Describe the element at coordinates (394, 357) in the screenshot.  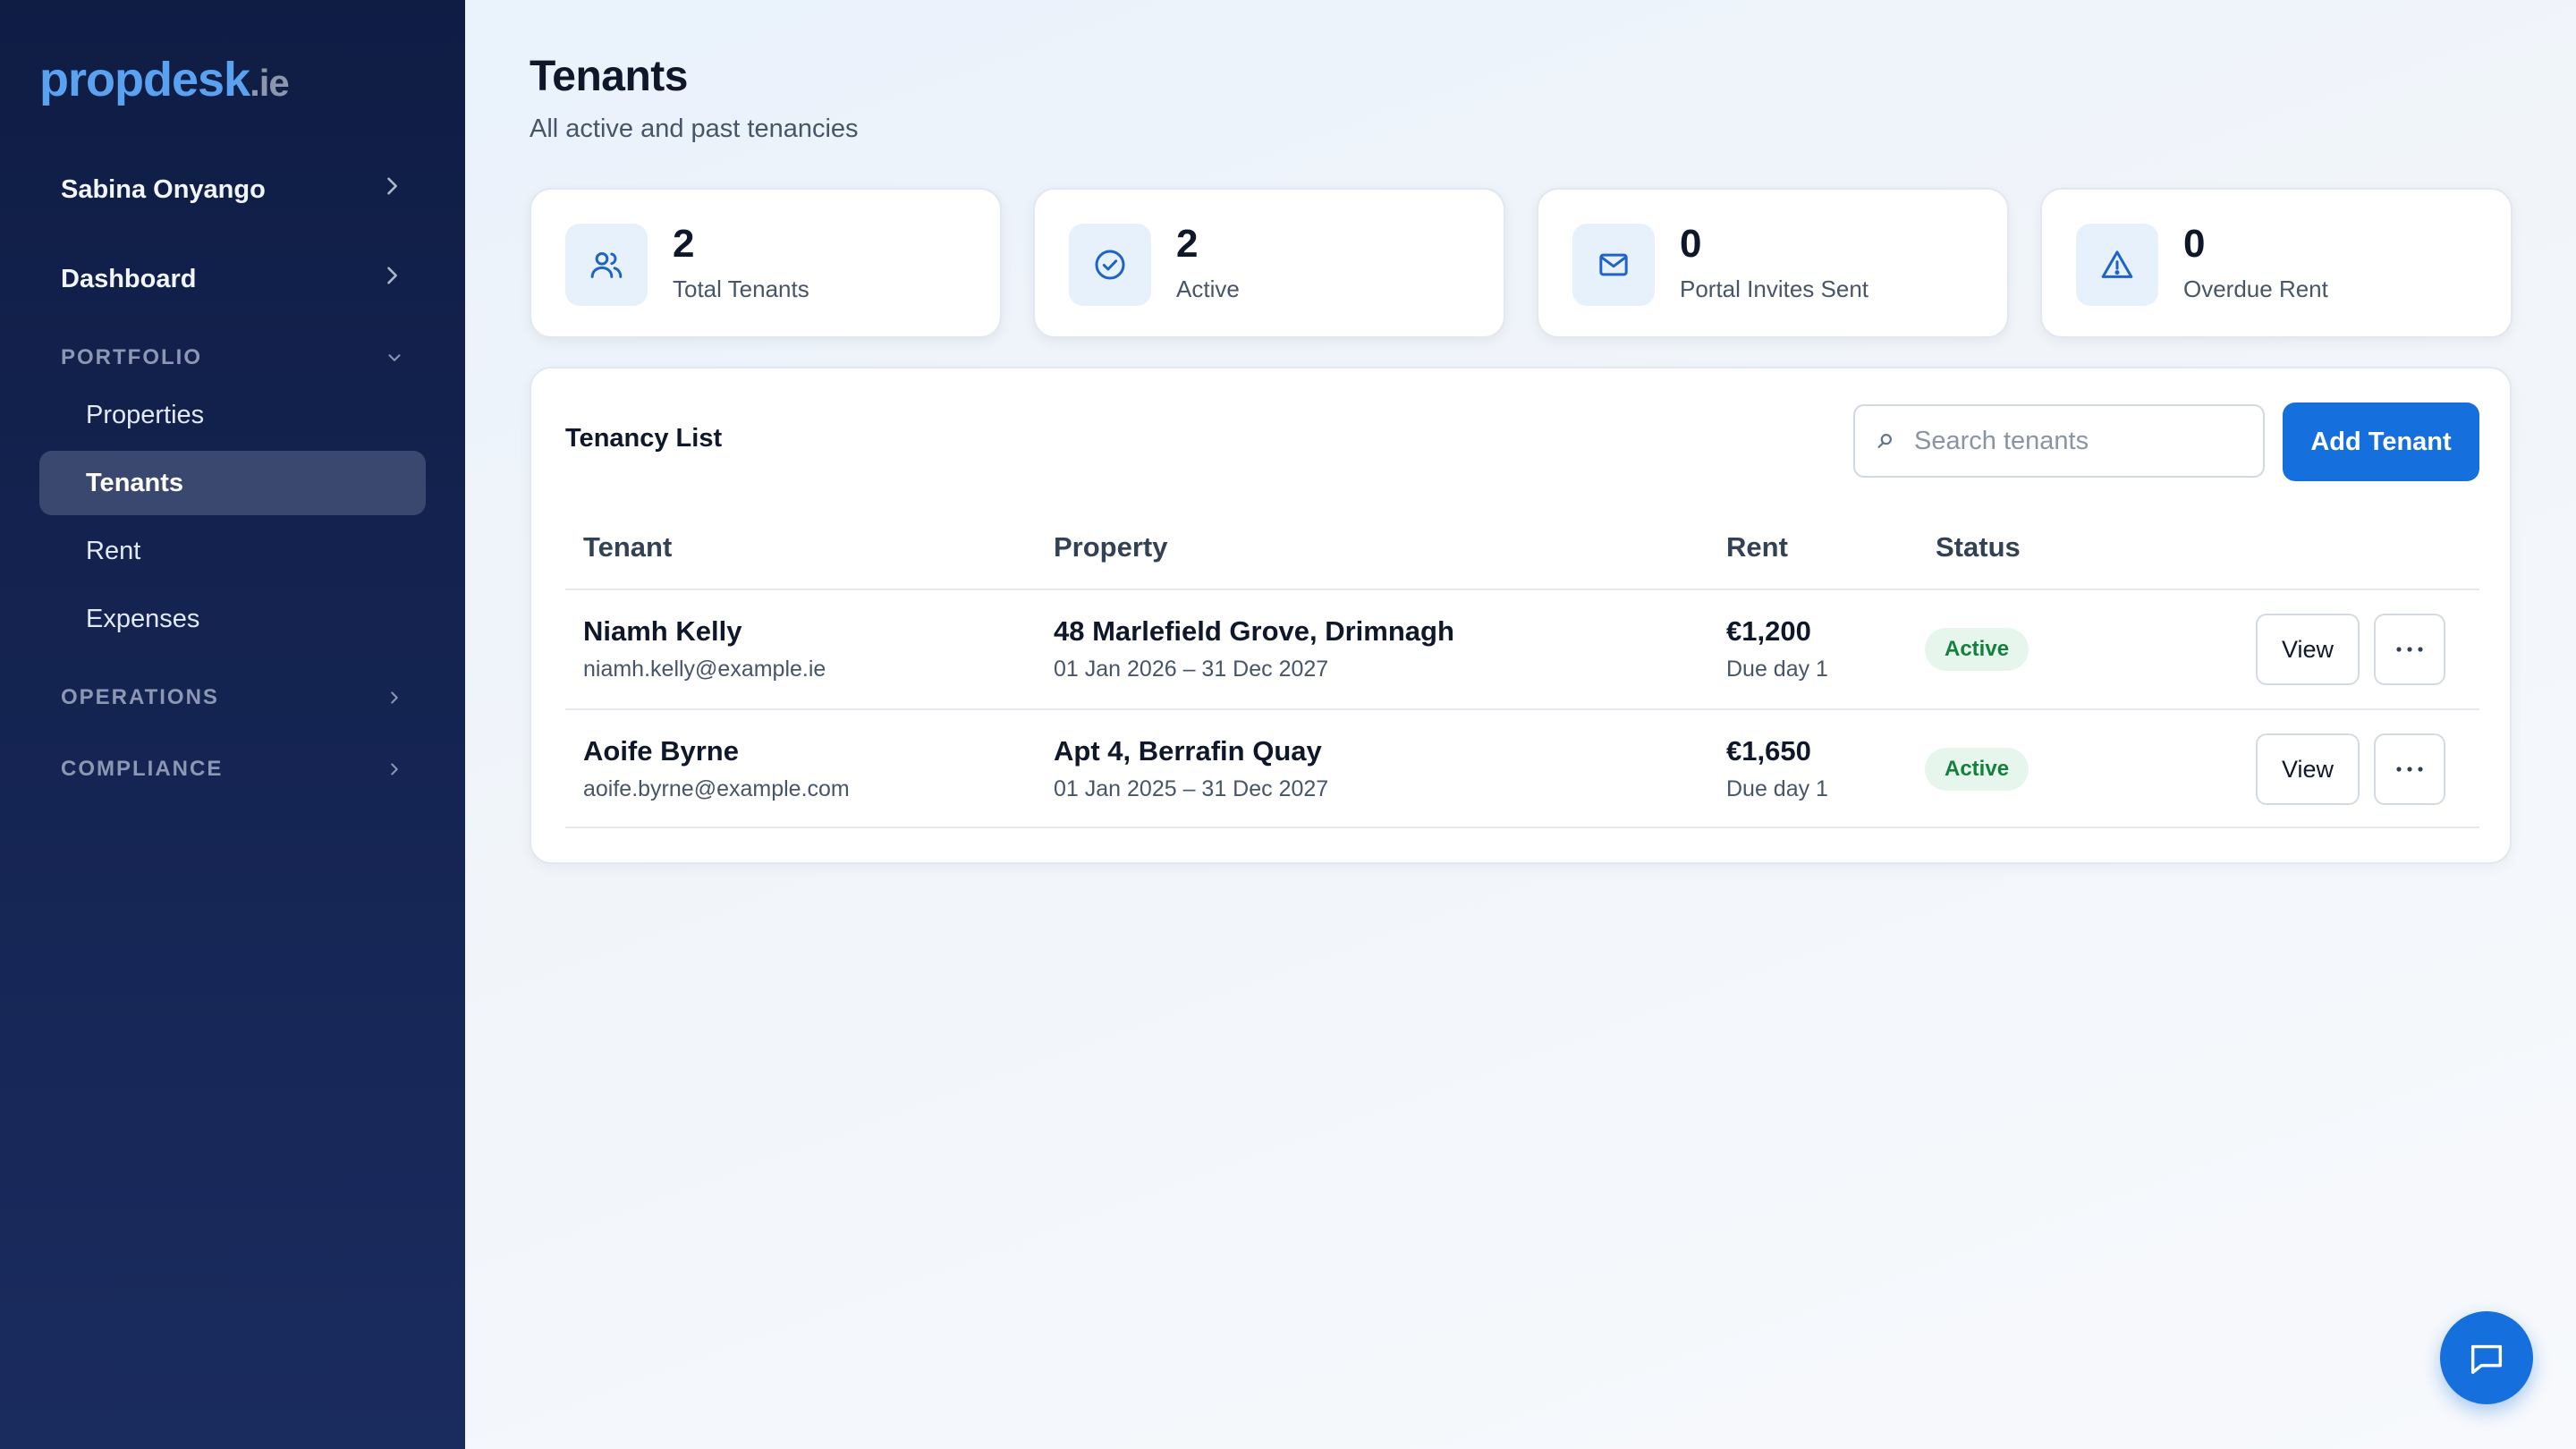
I see `chevron-down-icon` at that location.